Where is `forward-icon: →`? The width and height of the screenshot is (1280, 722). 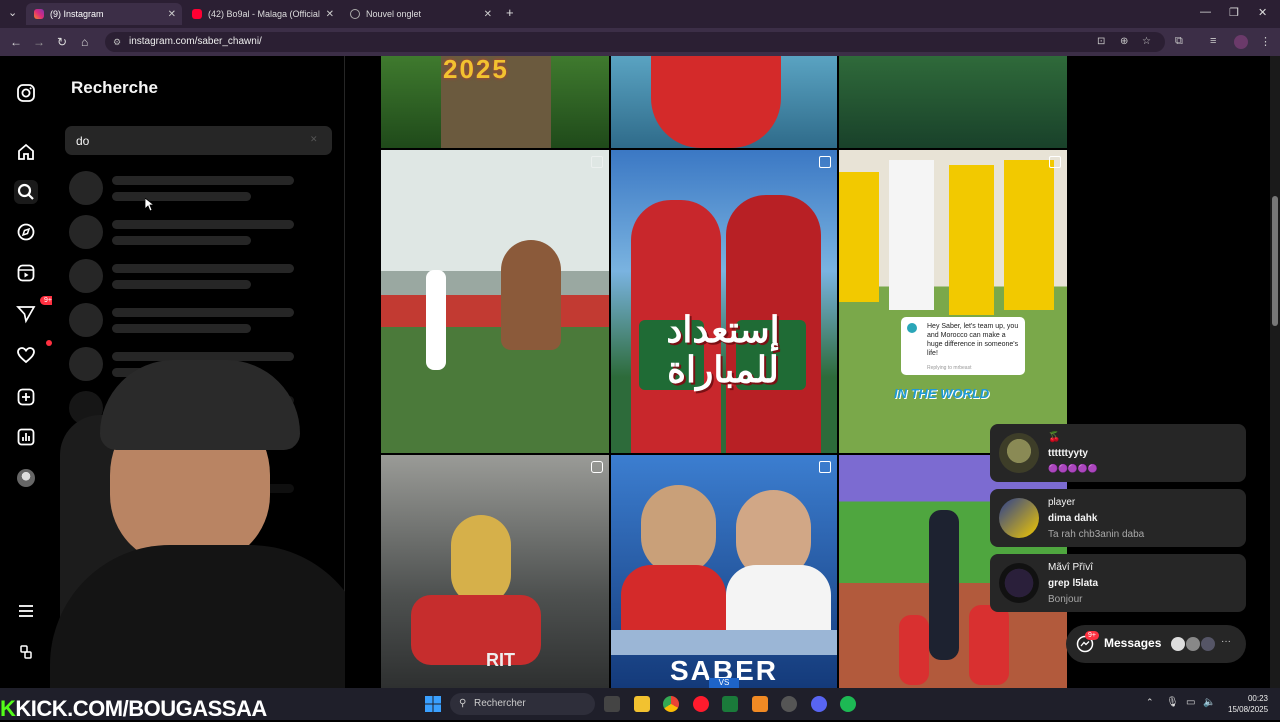 forward-icon: → is located at coordinates (39, 42).